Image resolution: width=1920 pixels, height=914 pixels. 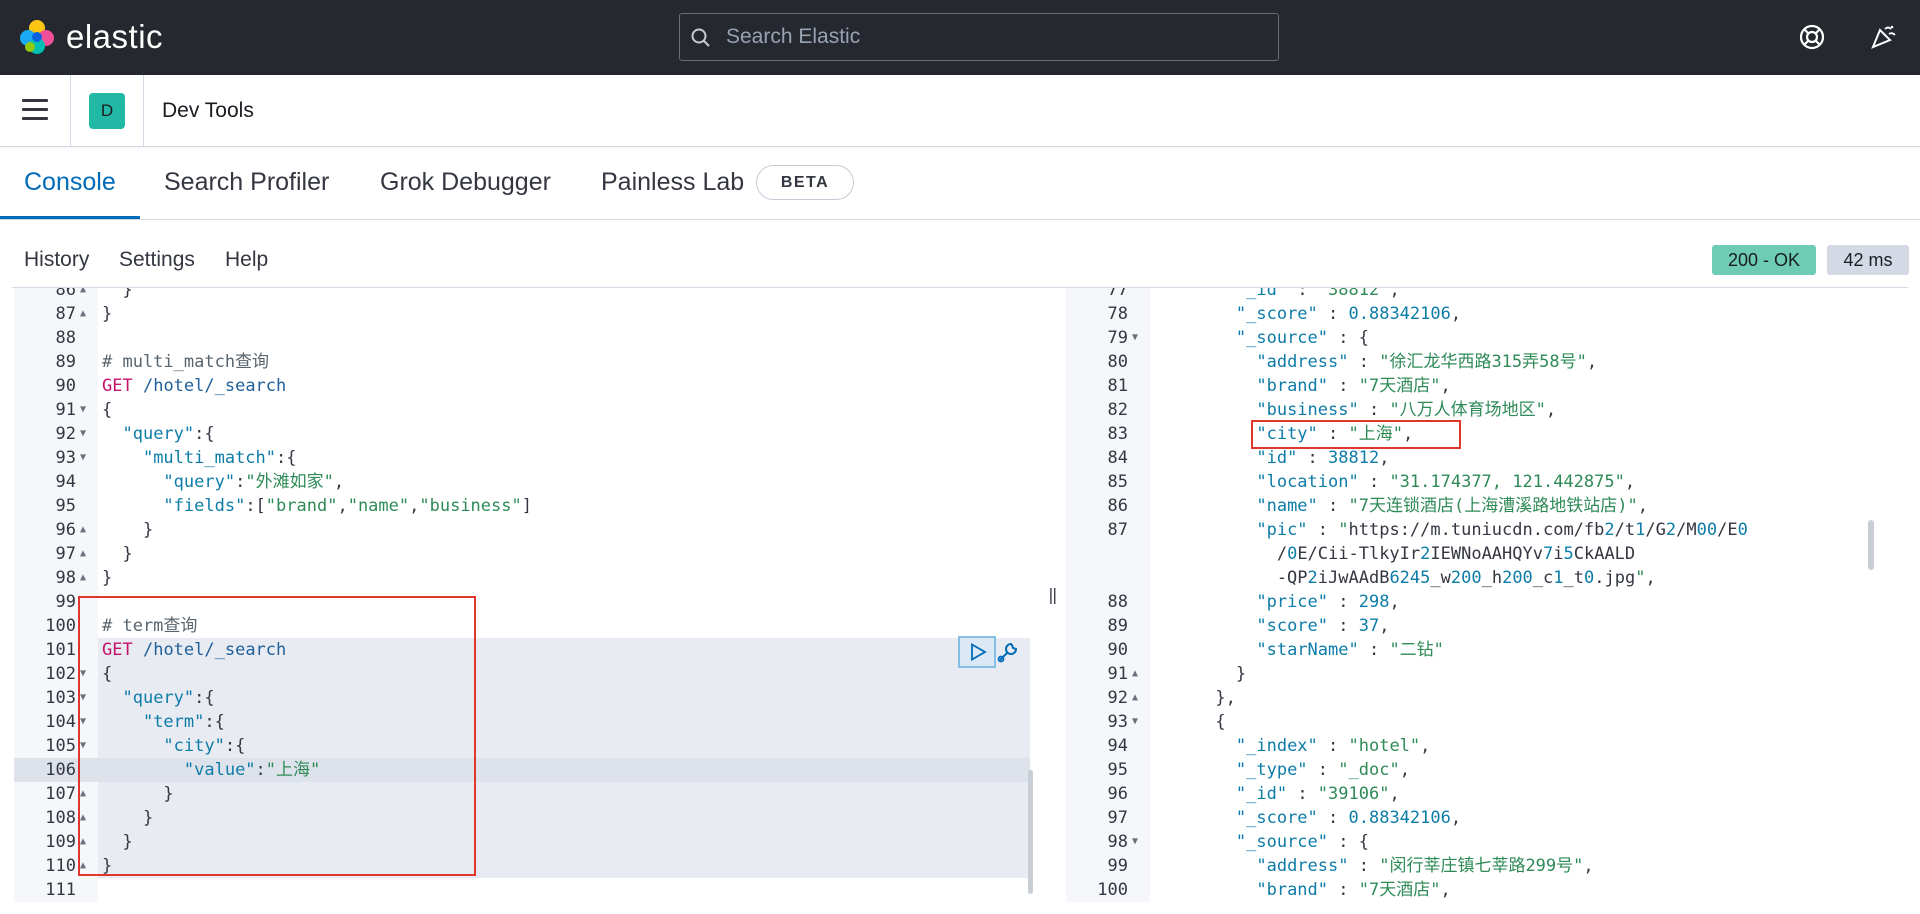 I want to click on code-line: 92 ▼ "query":{, so click(x=528, y=434).